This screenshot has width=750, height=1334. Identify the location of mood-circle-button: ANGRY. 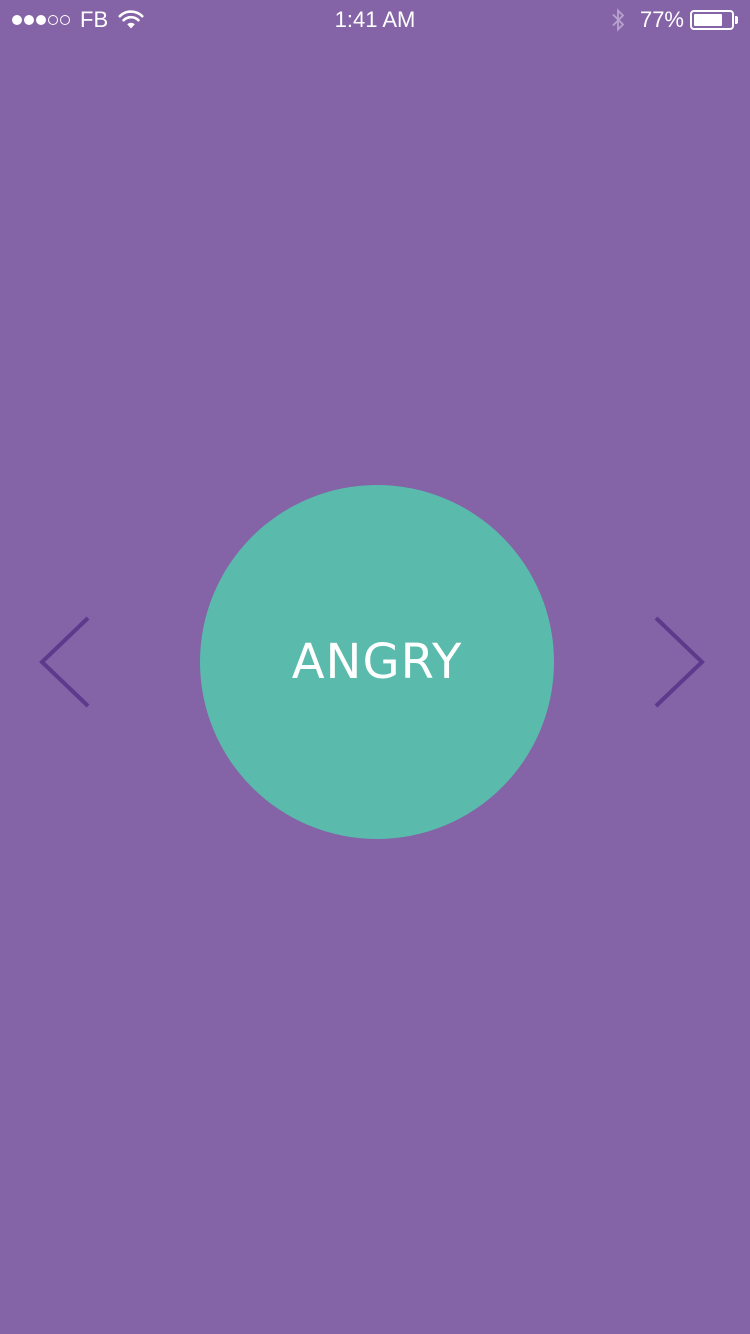
(377, 662).